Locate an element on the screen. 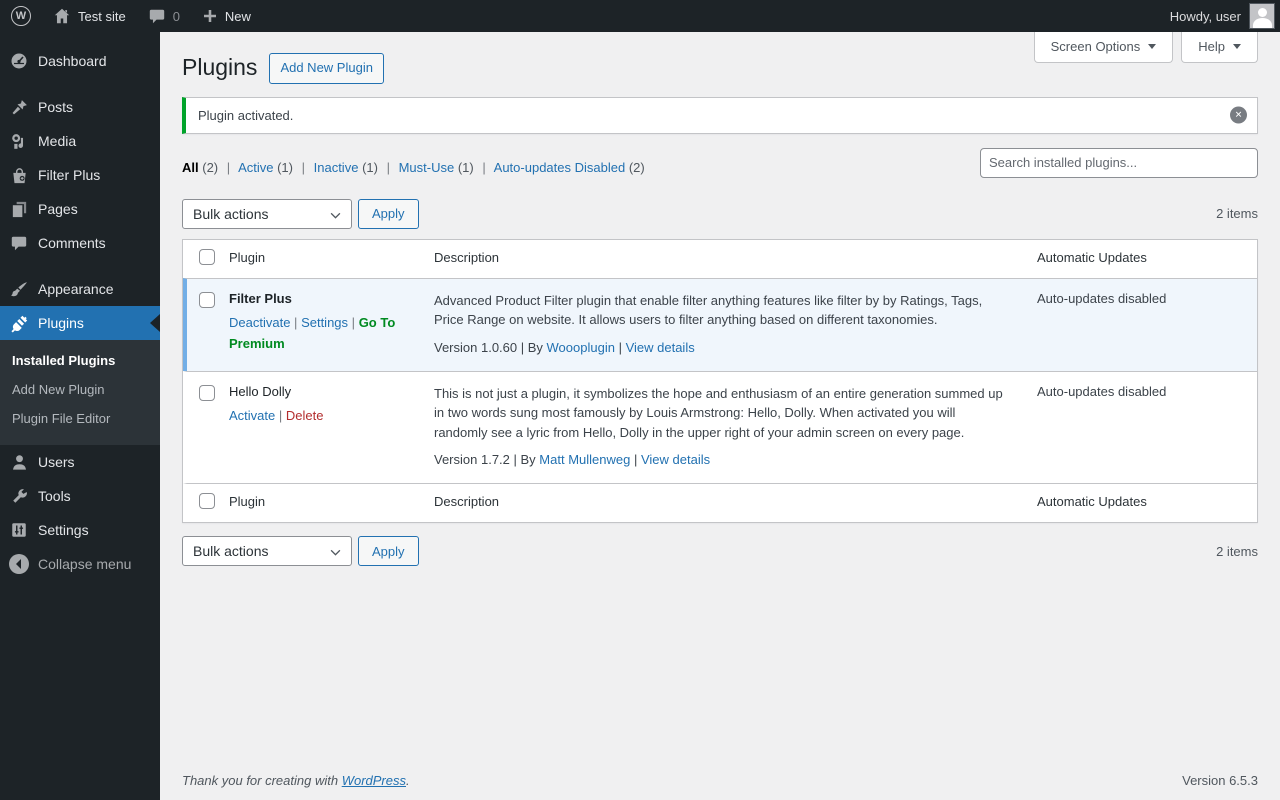 This screenshot has height=800, width=1280. new-content-menu: New is located at coordinates (226, 16).